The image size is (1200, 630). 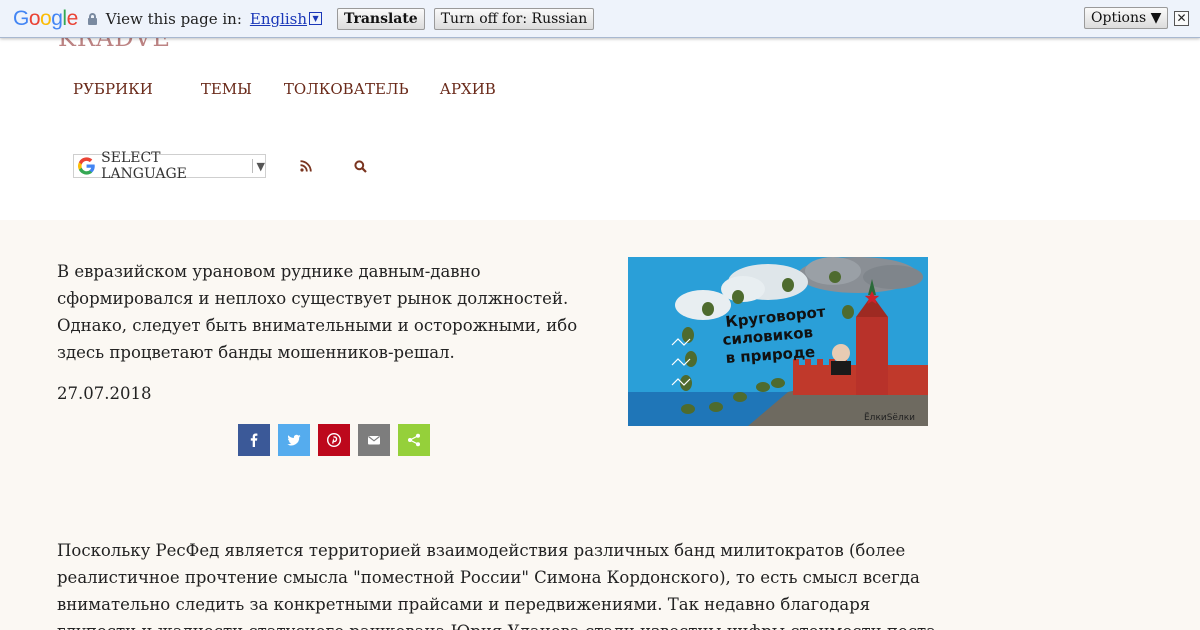 I want to click on email-icon, so click(x=374, y=440).